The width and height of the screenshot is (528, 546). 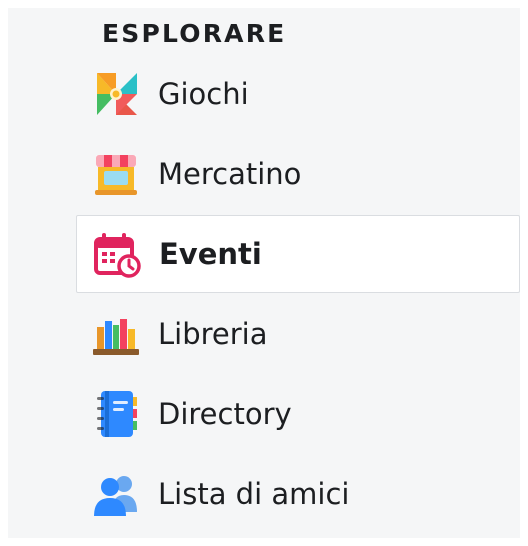 What do you see at coordinates (116, 494) in the screenshot?
I see `friends-icon` at bounding box center [116, 494].